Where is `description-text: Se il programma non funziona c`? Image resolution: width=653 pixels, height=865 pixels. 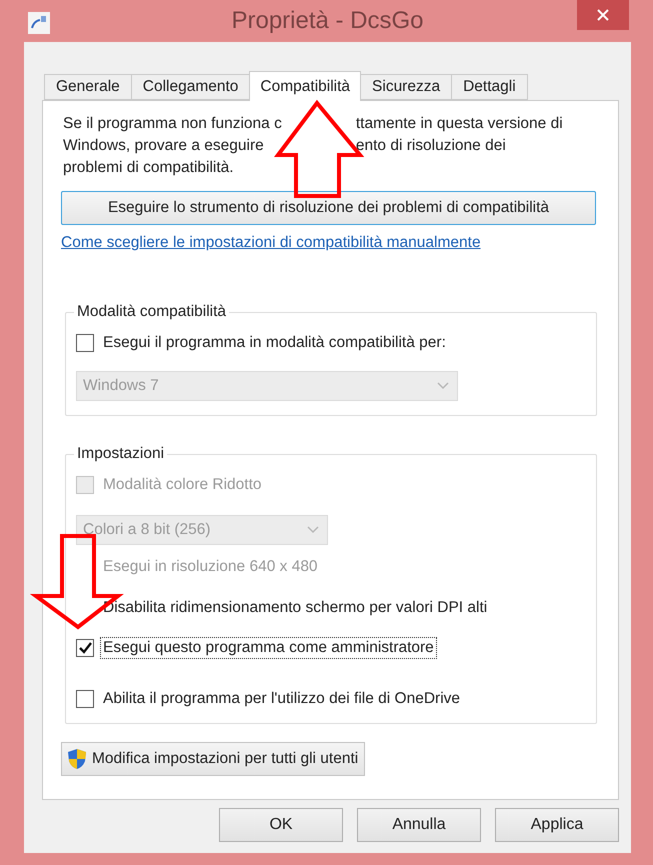 description-text: Se il programma non funziona c is located at coordinates (172, 124).